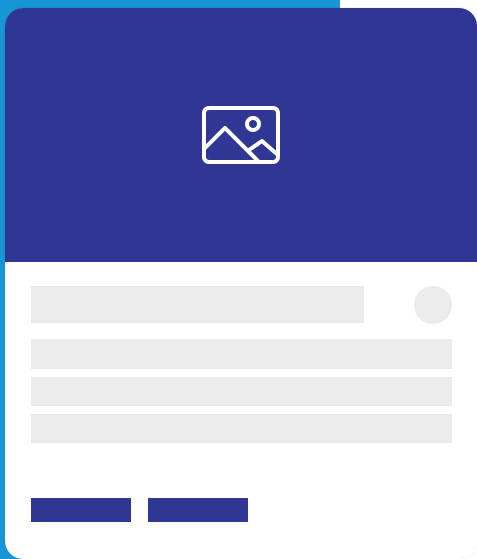  Describe the element at coordinates (433, 305) in the screenshot. I see `skeleton-avatar` at that location.